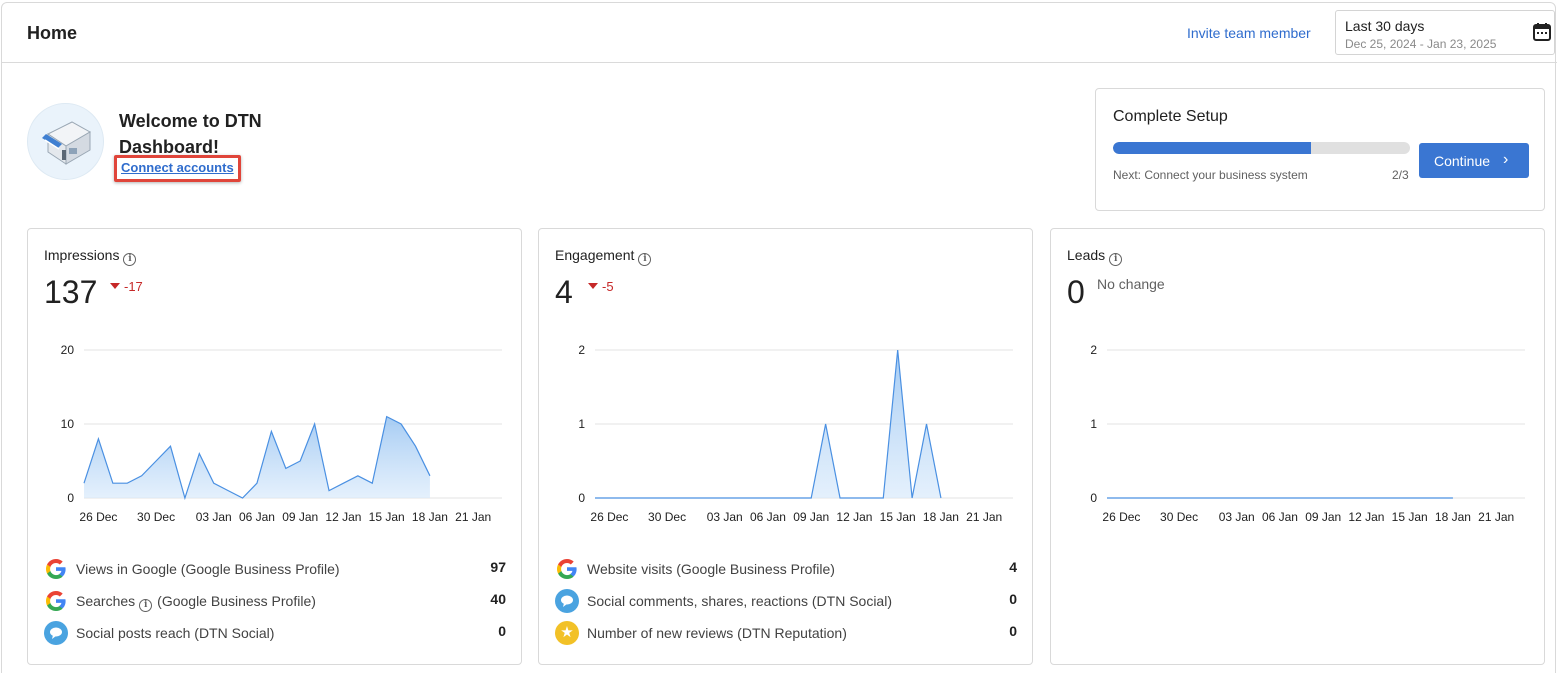 The image size is (1557, 673). I want to click on setup-next-step: Next: Connect your business system, so click(1210, 175).